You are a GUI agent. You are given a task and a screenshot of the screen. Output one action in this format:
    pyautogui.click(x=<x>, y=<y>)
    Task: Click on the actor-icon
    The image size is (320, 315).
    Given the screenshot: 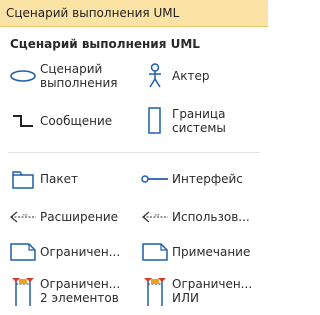 What is the action you would take?
    pyautogui.click(x=155, y=76)
    